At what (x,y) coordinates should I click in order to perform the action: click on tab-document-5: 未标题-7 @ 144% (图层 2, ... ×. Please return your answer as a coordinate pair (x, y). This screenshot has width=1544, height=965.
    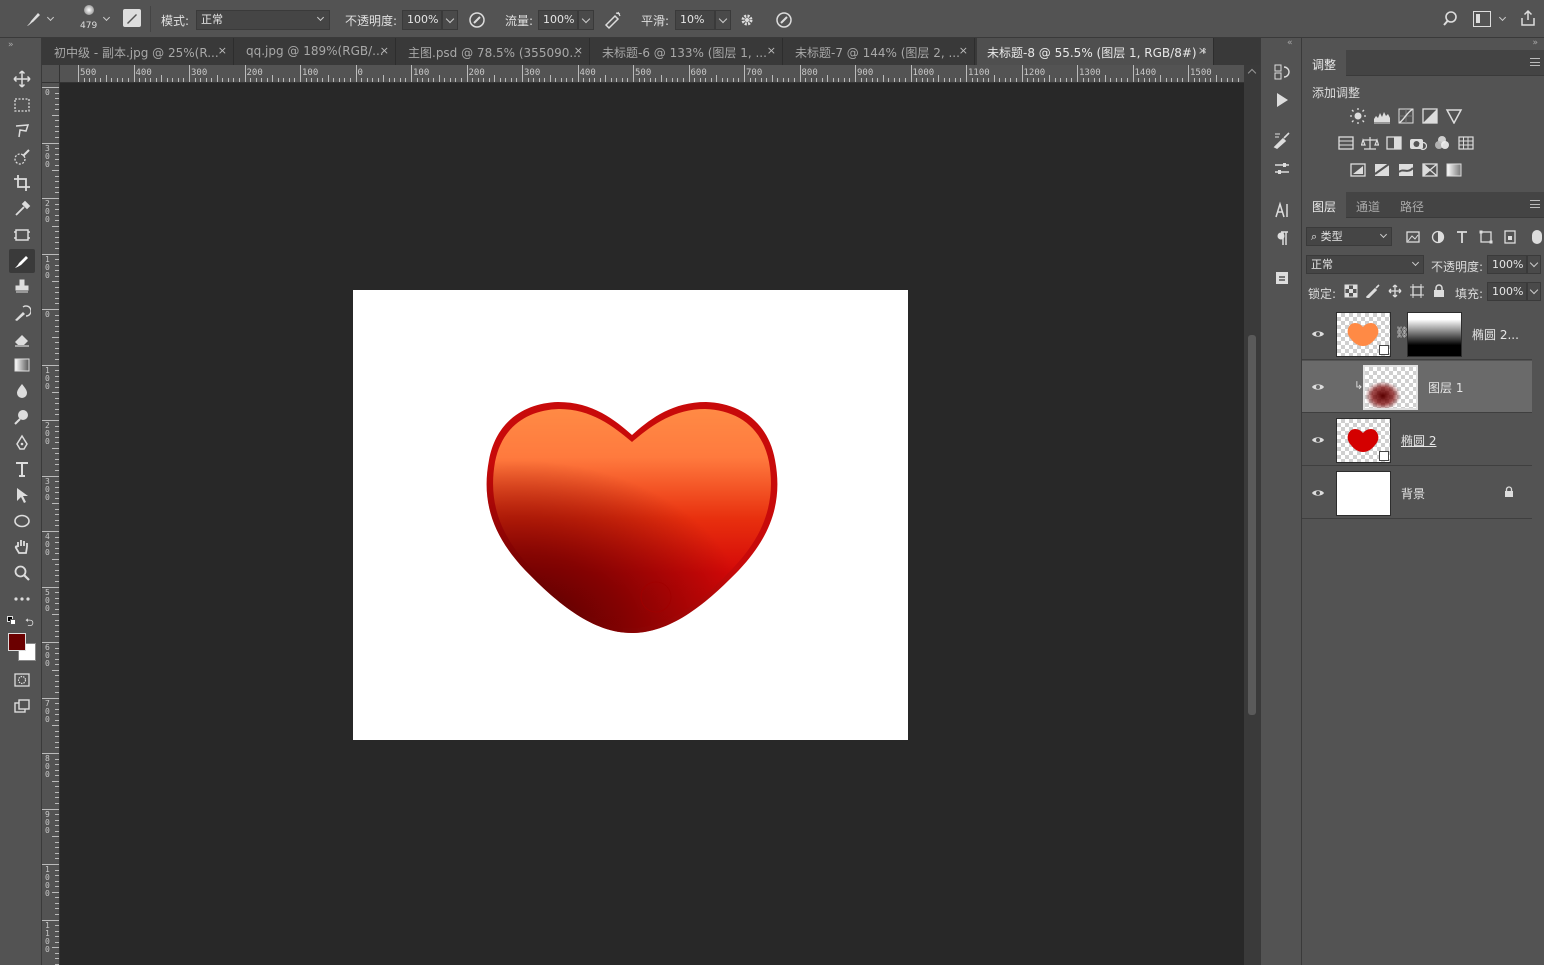
    Looking at the image, I should click on (880, 51).